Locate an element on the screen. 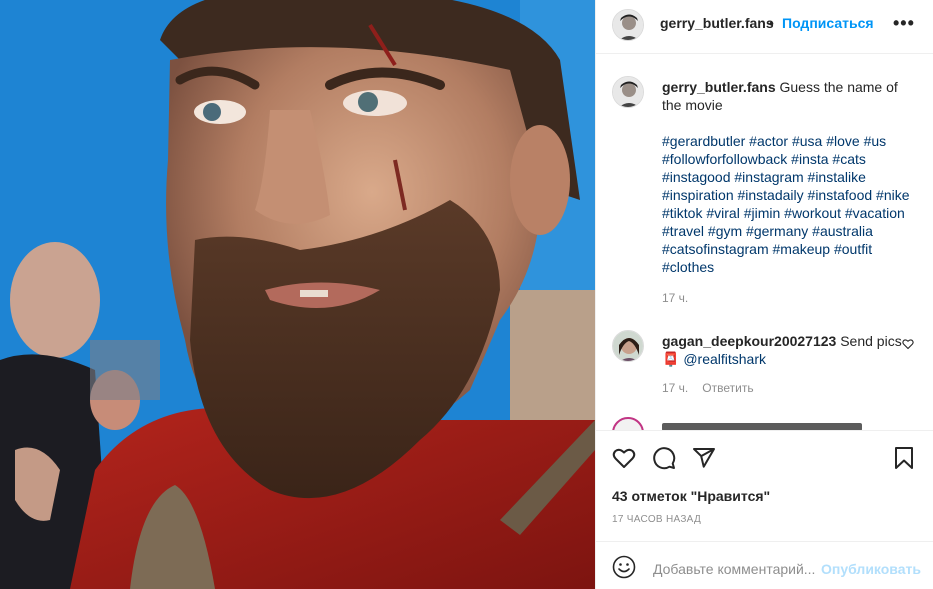 The width and height of the screenshot is (933, 589). reply-button: Ответить is located at coordinates (727, 388).